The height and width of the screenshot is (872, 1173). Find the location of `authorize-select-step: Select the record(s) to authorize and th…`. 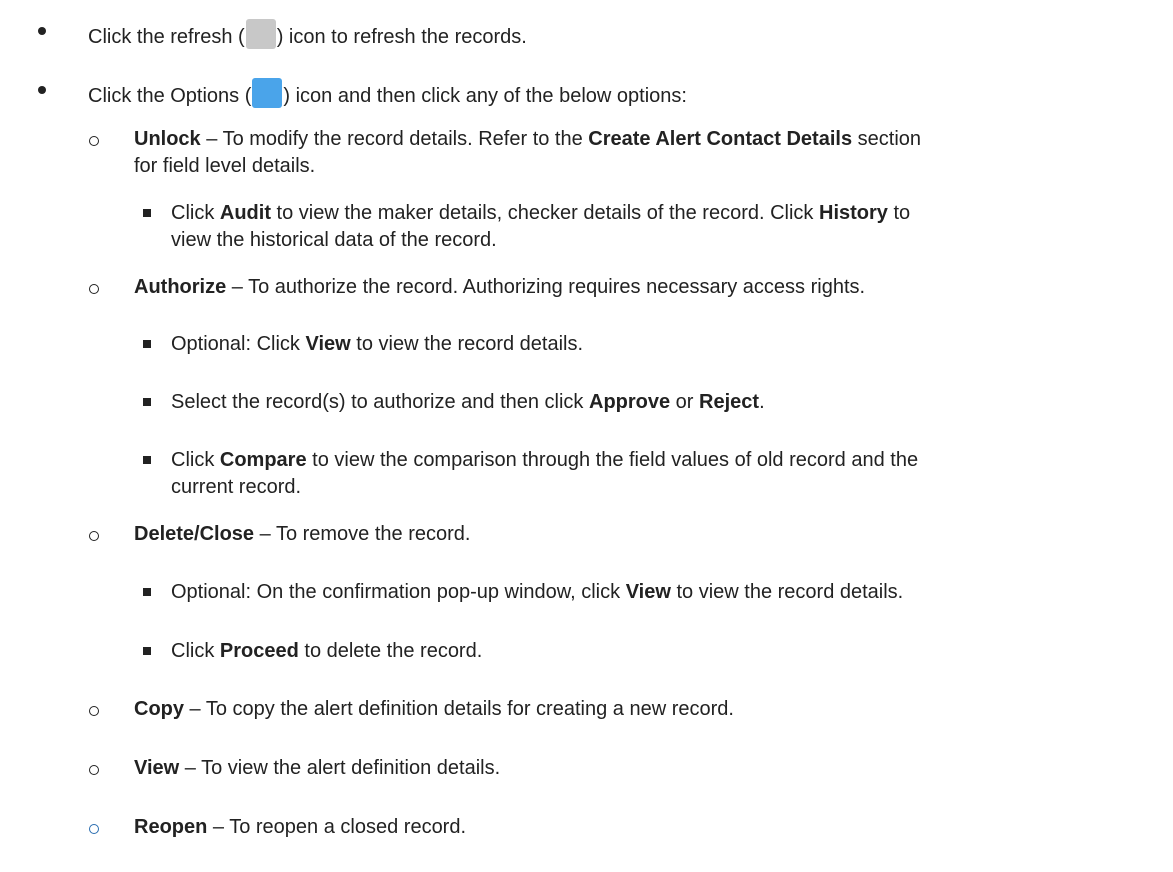

authorize-select-step: Select the record(s) to authorize and th… is located at coordinates (468, 402).